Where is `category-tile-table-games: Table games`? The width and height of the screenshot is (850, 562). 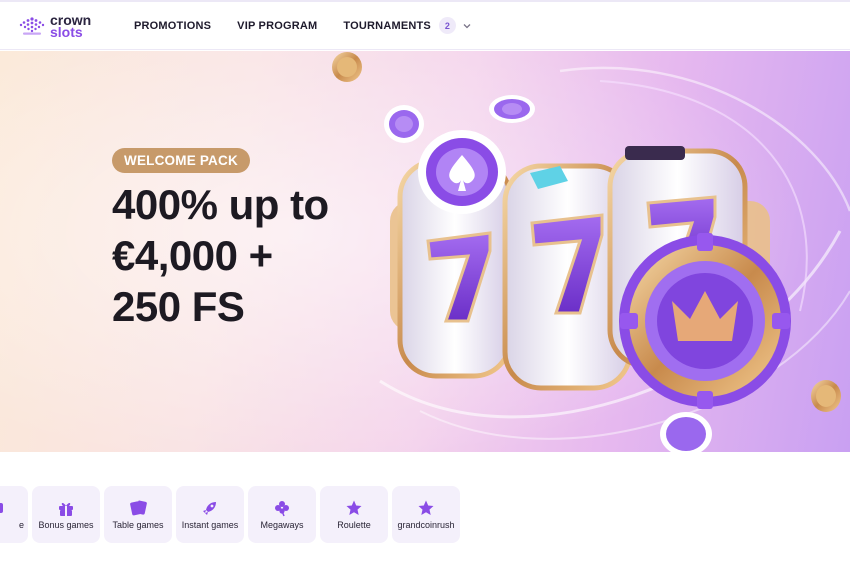
category-tile-table-games: Table games is located at coordinates (138, 514).